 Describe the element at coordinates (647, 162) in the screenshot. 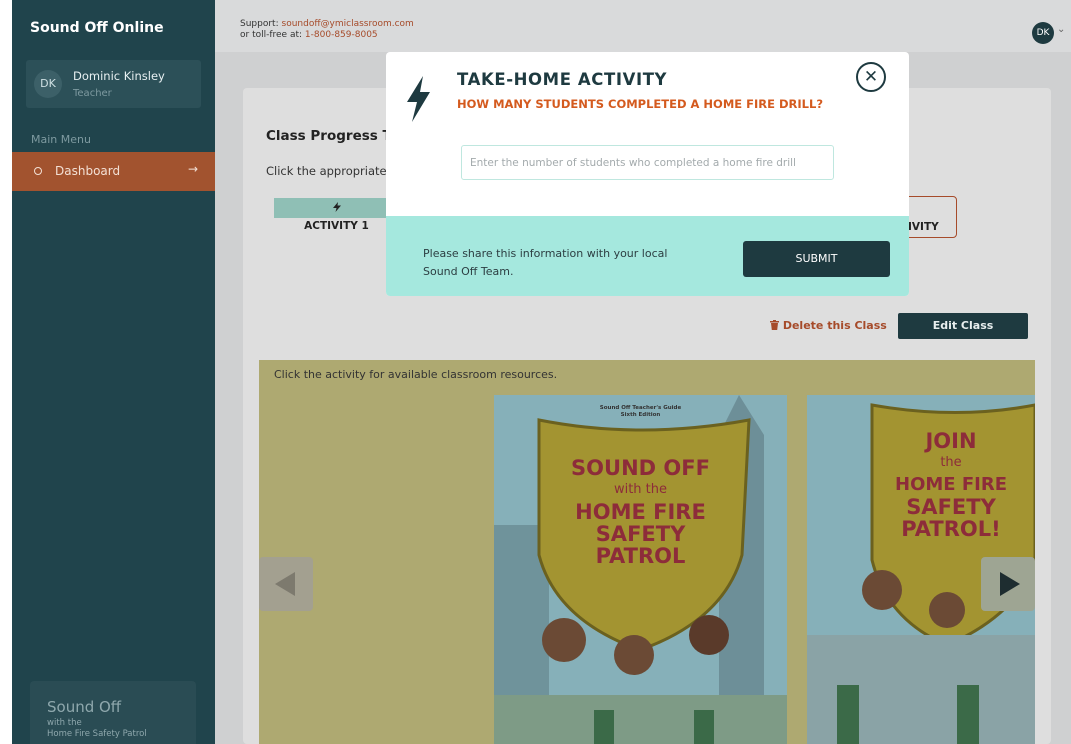

I see `students-count-input` at that location.